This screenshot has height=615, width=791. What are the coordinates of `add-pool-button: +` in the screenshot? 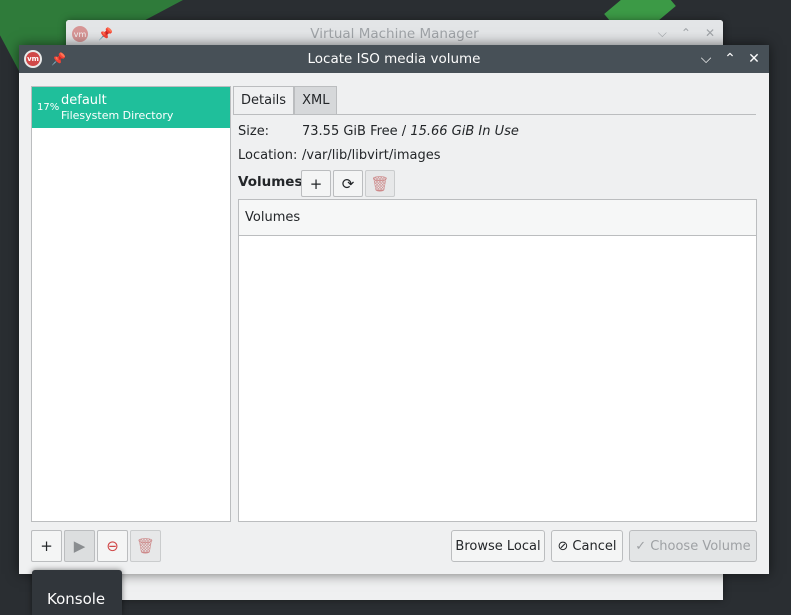 It's located at (46, 546).